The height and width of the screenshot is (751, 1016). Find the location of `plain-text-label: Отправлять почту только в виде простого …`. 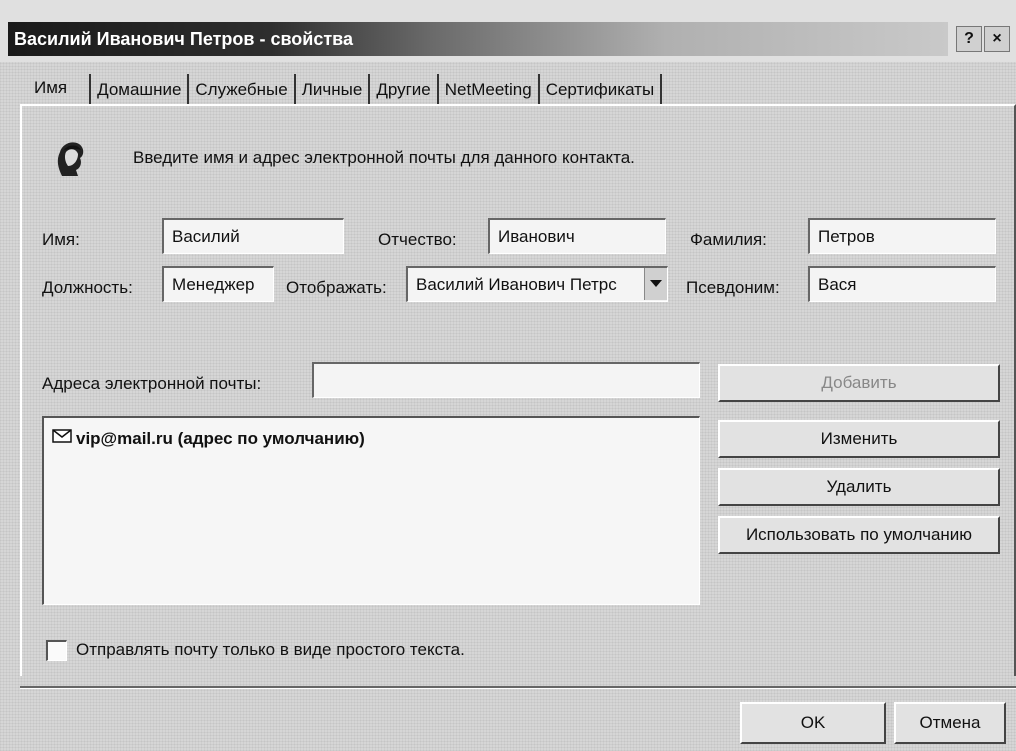

plain-text-label: Отправлять почту только в виде простого … is located at coordinates (270, 649).